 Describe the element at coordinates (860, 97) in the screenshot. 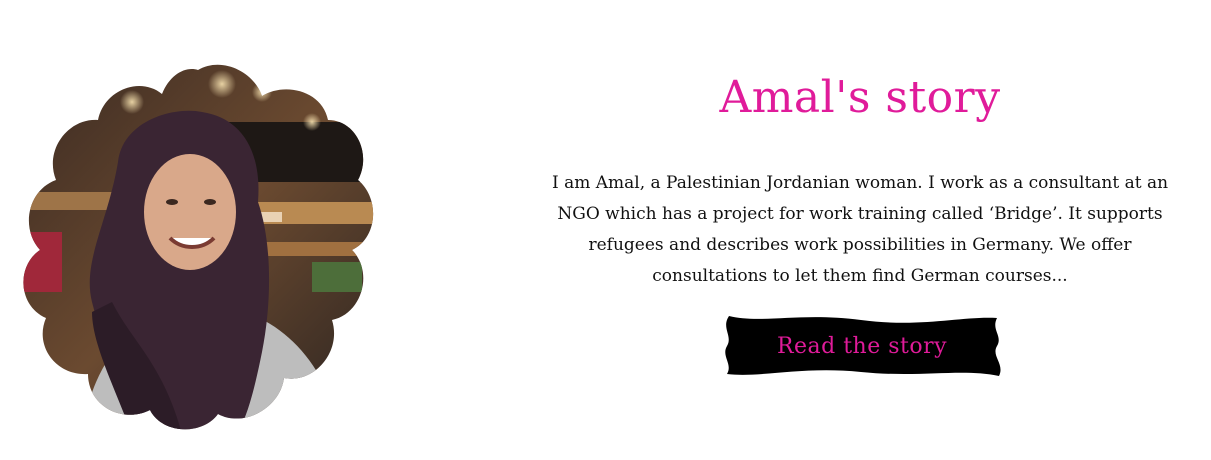

I see `story-title: Amal's story` at that location.